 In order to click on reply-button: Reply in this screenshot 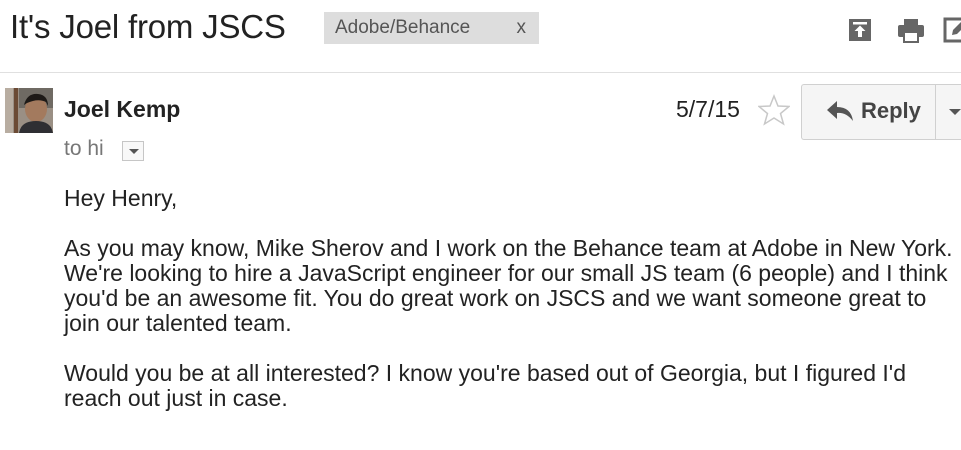, I will do `click(868, 112)`.